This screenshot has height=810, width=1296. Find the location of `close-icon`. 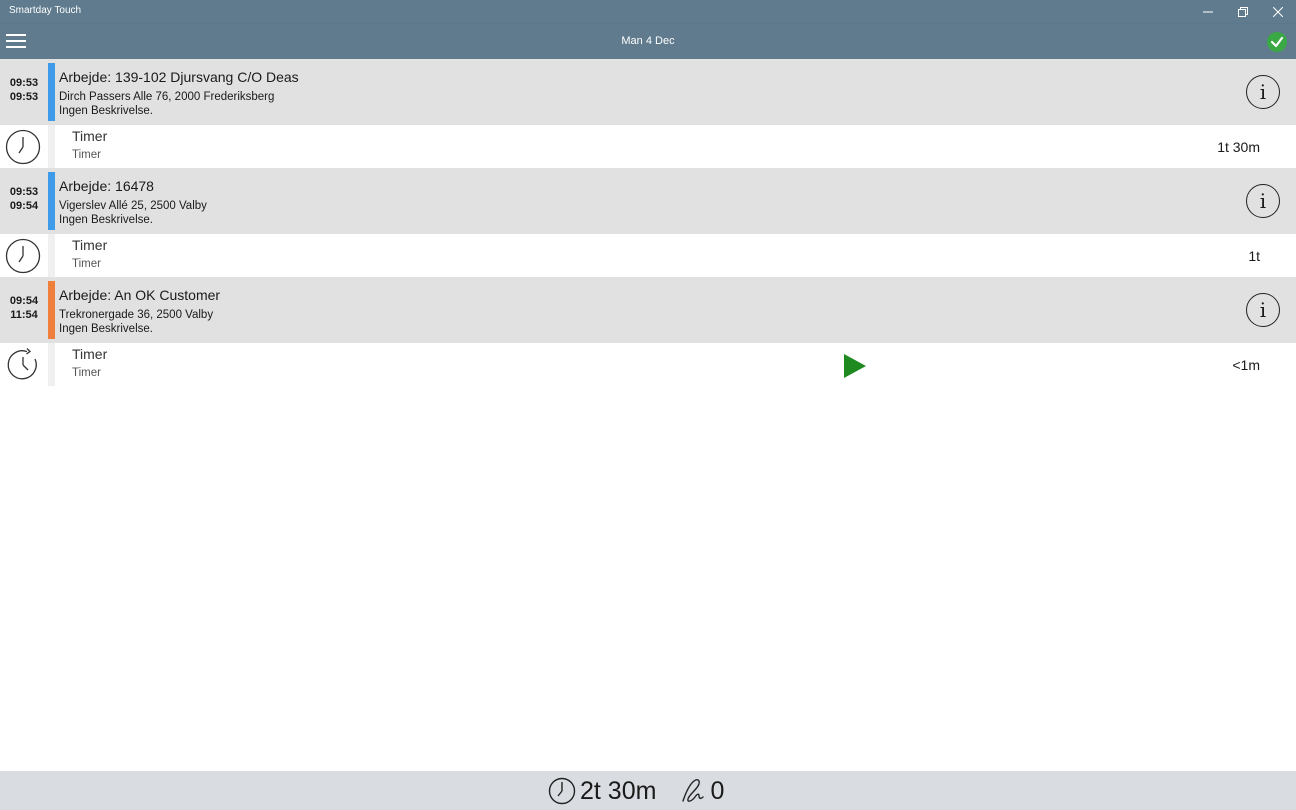

close-icon is located at coordinates (1278, 12).